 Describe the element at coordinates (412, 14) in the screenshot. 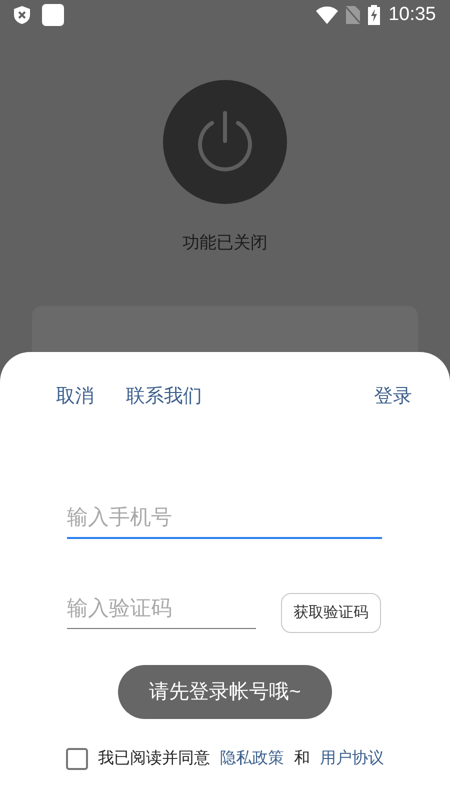

I see `status-time: 10:35` at that location.